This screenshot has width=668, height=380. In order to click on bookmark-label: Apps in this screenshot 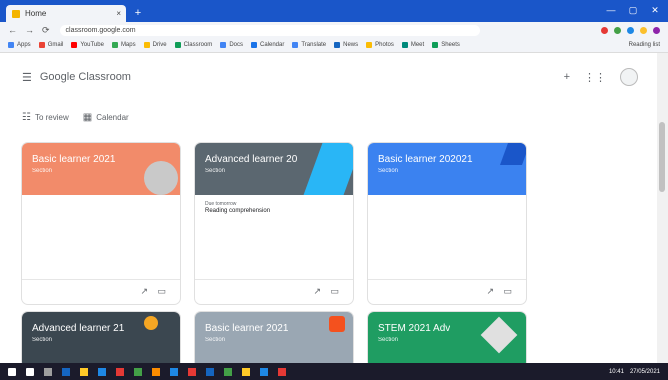, I will do `click(24, 45)`.